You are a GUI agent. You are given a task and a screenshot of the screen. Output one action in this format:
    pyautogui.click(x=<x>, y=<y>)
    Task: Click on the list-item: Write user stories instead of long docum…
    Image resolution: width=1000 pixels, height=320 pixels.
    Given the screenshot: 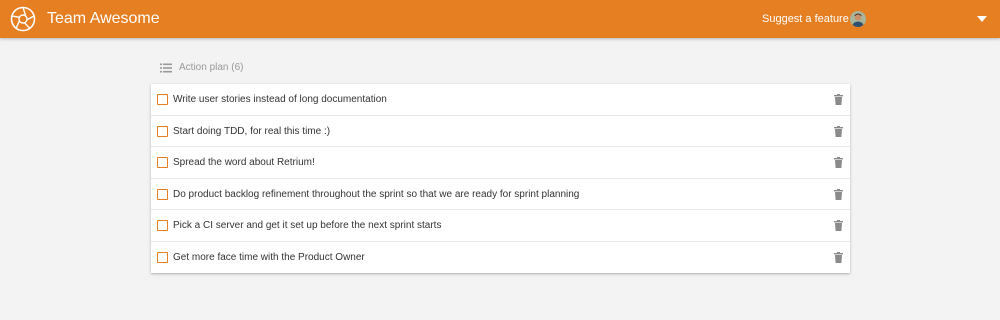 What is the action you would take?
    pyautogui.click(x=500, y=100)
    